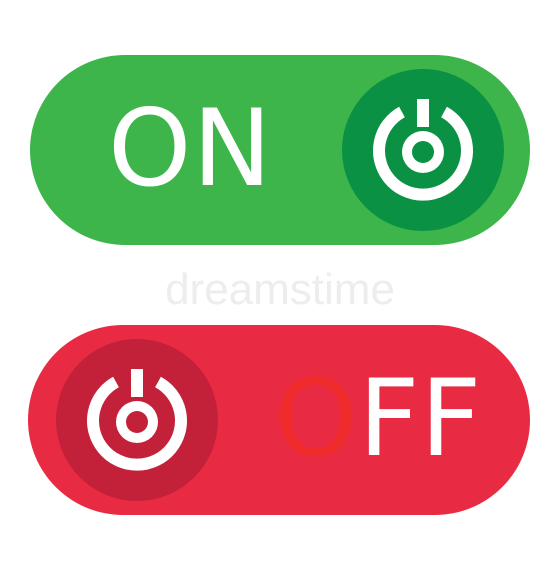 This screenshot has width=554, height=563. I want to click on off-label-o: O, so click(316, 418).